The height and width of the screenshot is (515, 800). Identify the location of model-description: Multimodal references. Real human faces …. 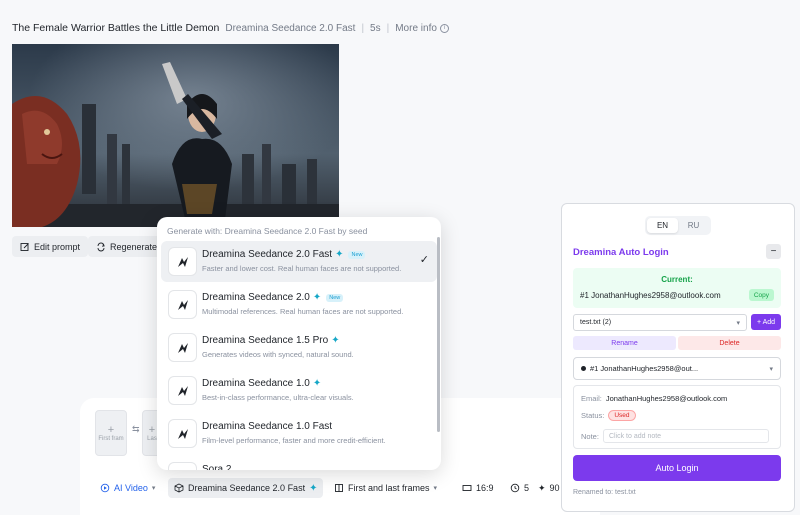
(303, 311).